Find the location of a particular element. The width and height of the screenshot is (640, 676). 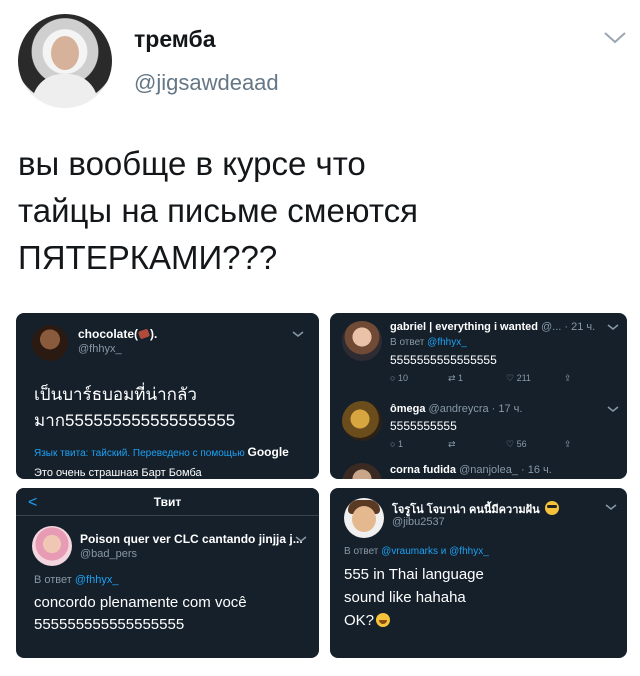

tweet-body-line: sound like hahaha is located at coordinates (405, 597).